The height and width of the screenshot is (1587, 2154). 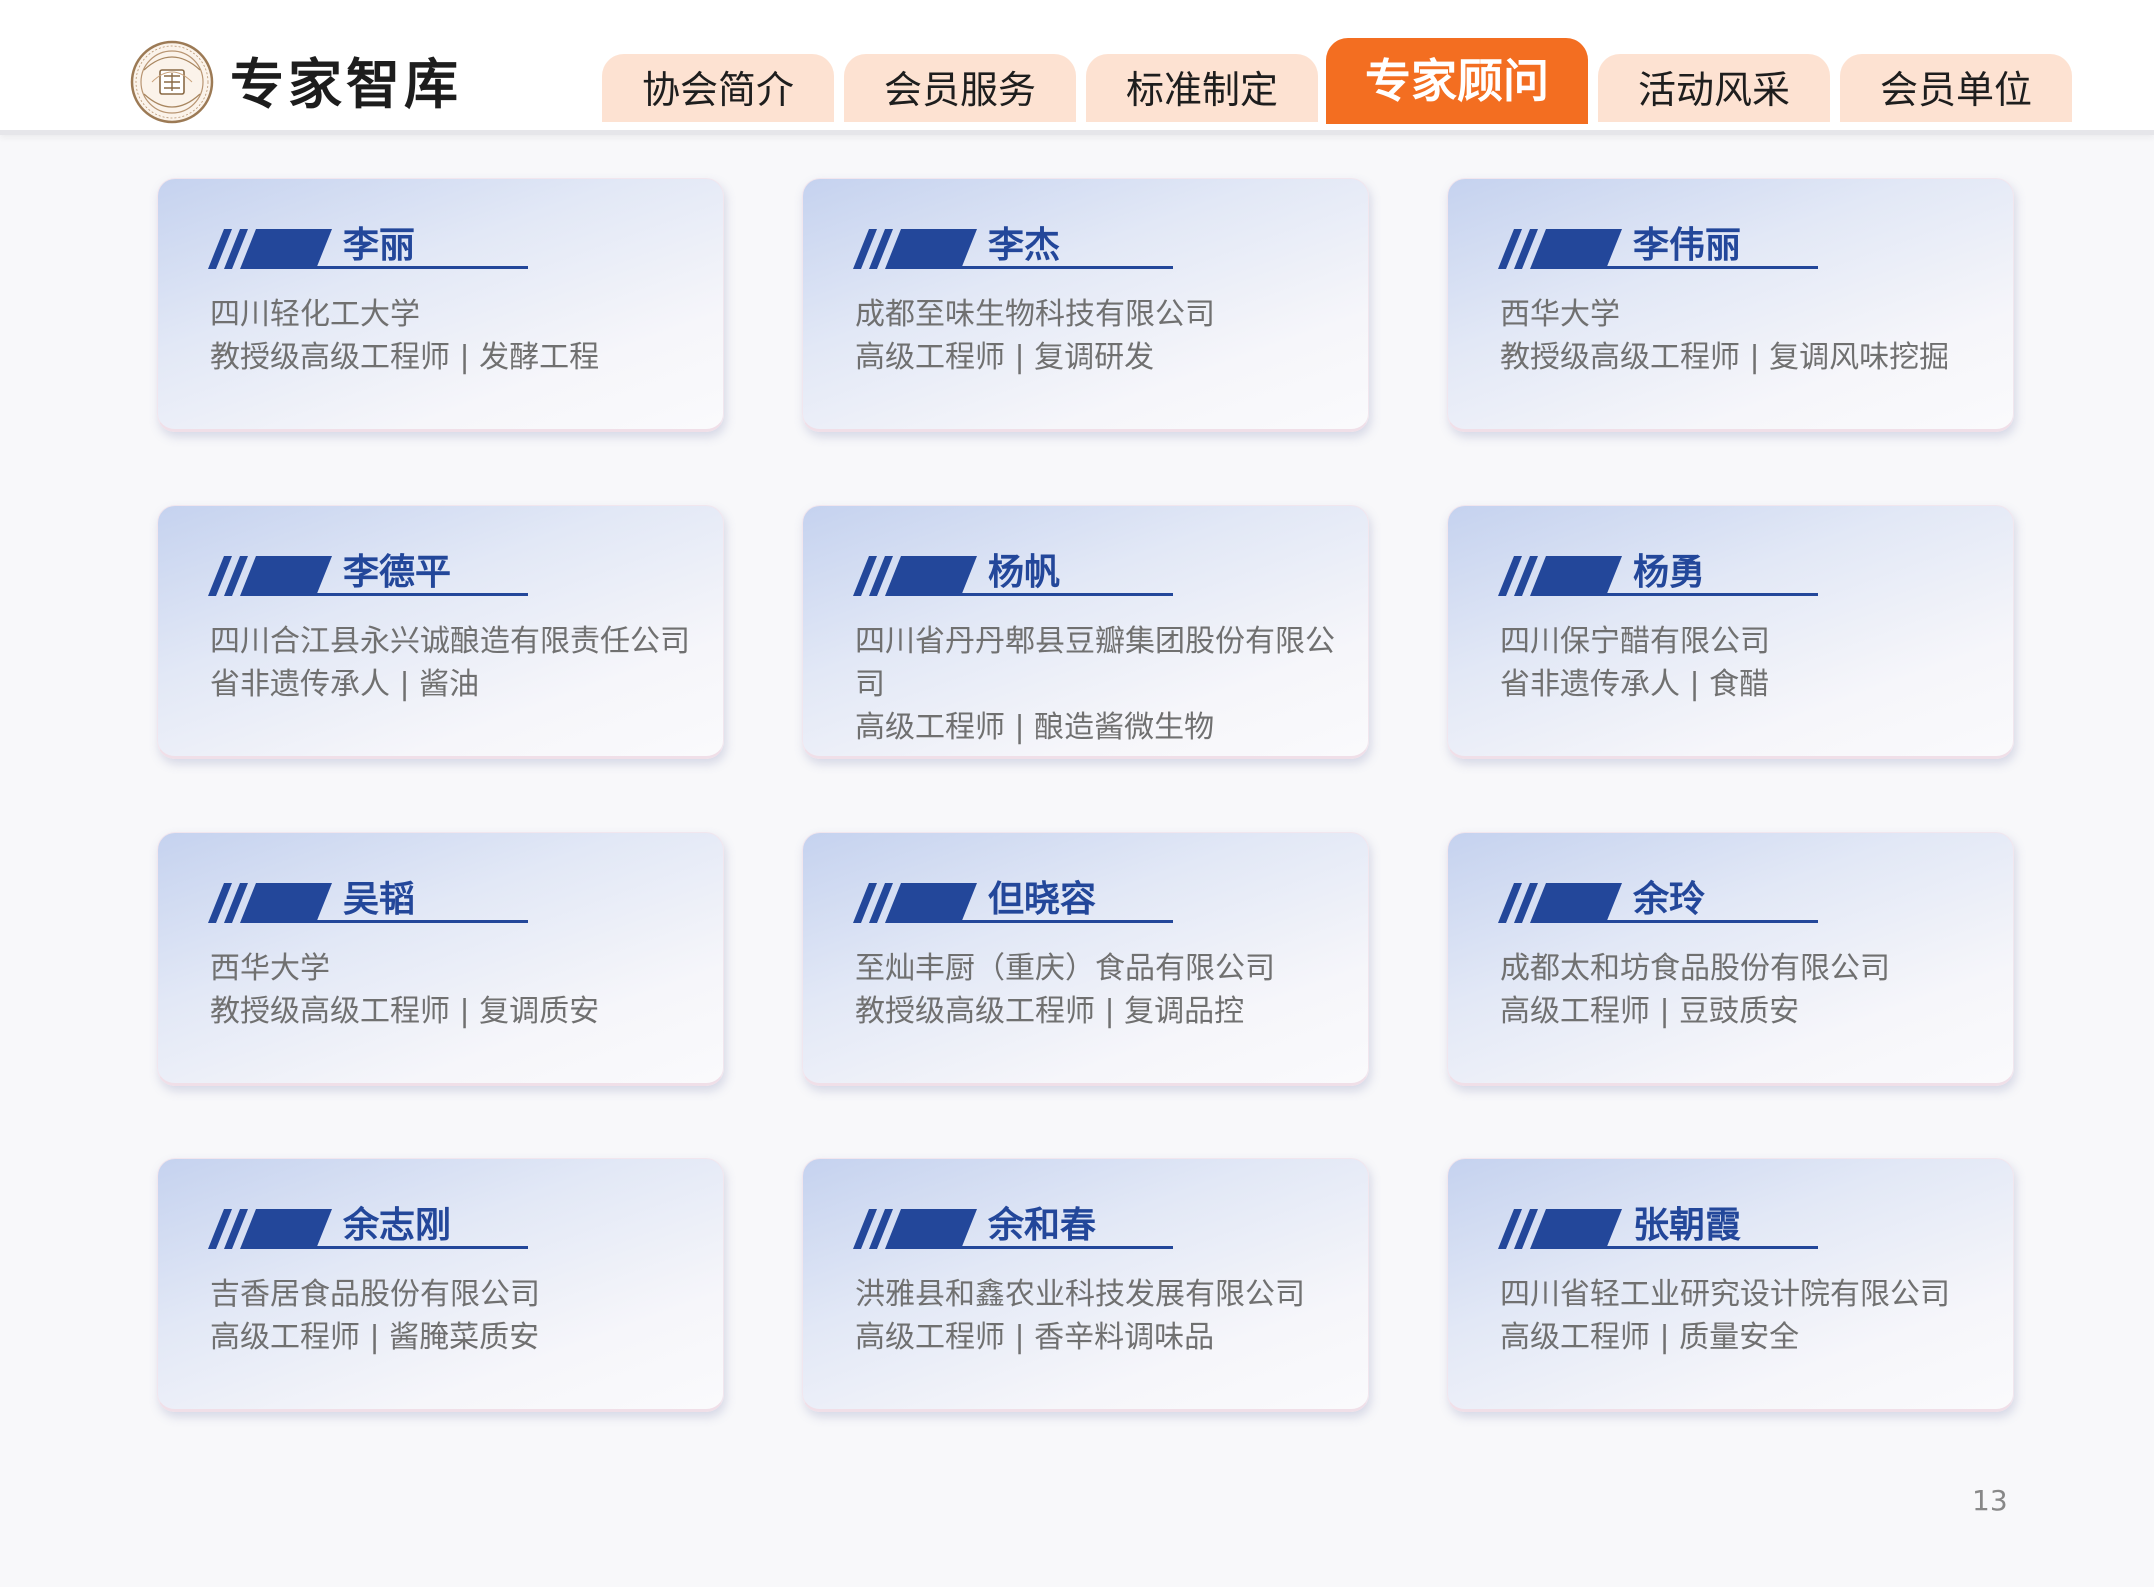 I want to click on expert-card: 吴韬 西华大学教授级高级工程师 | 复调质安, so click(x=440, y=959).